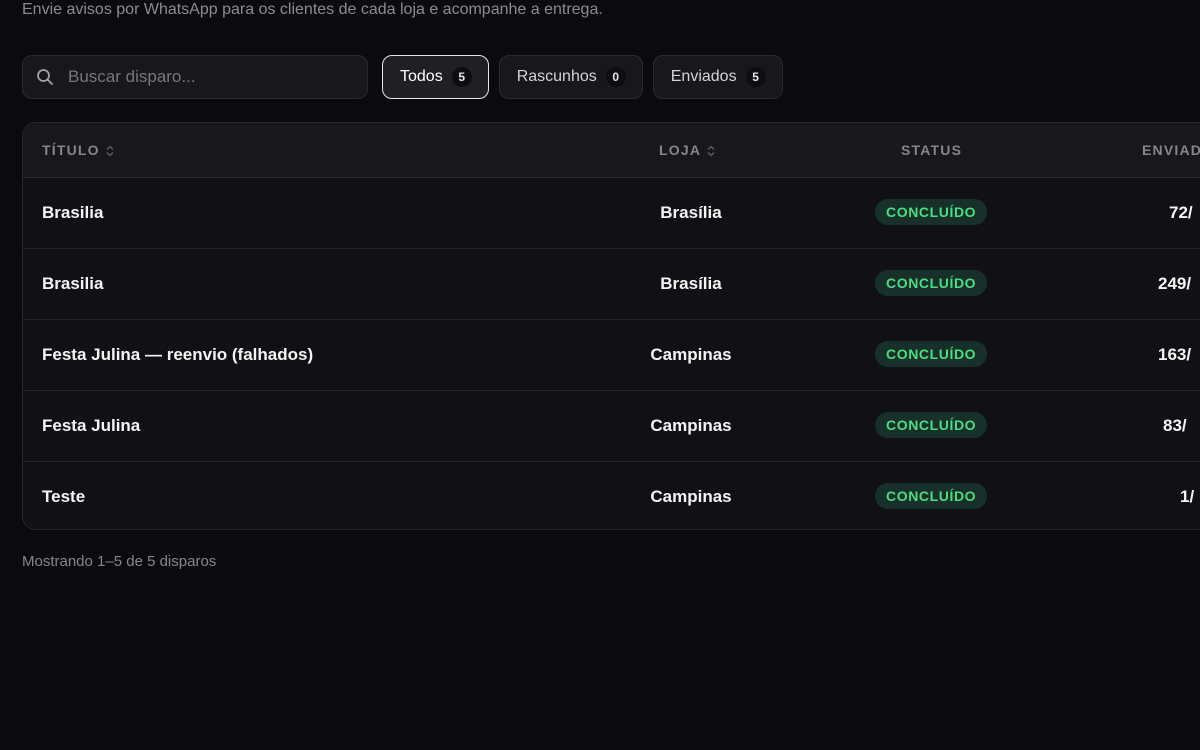 The width and height of the screenshot is (1200, 750). What do you see at coordinates (1175, 354) in the screenshot?
I see `row-sent-count: 163/` at bounding box center [1175, 354].